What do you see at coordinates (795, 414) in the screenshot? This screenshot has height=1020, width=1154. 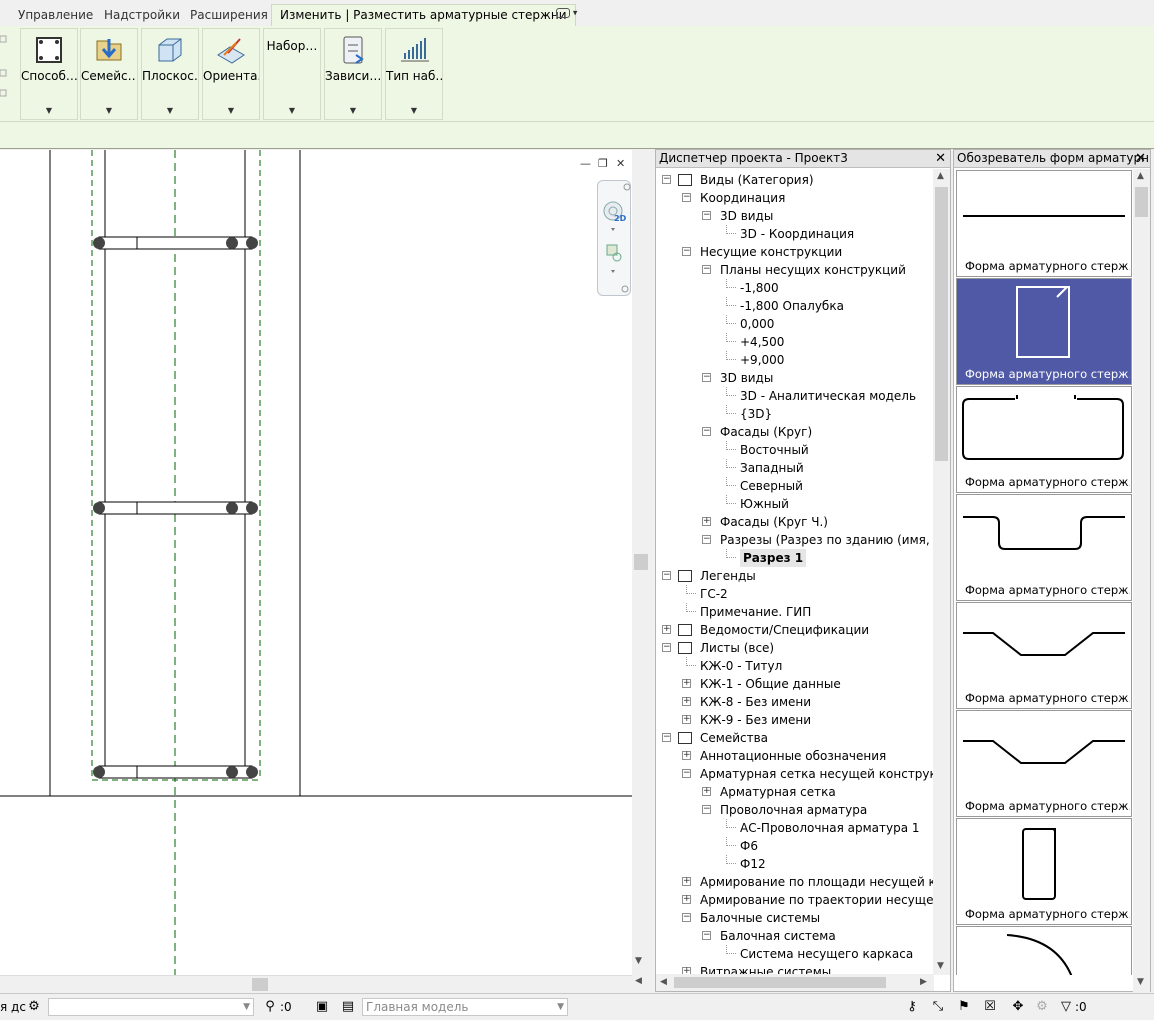 I see `tree-item: {3D}` at bounding box center [795, 414].